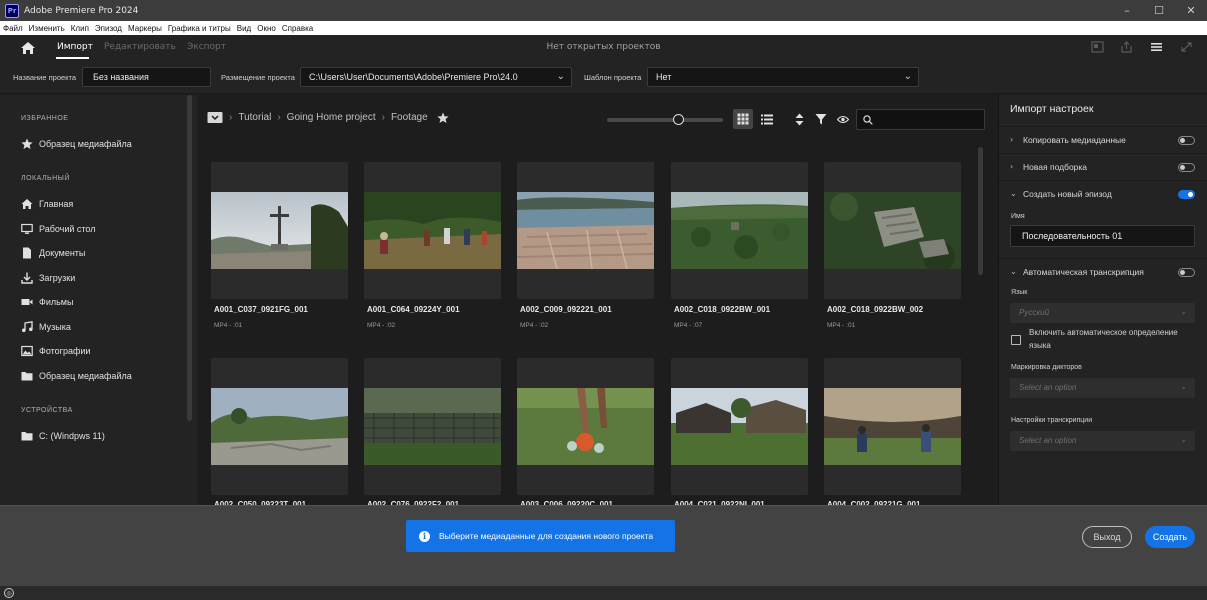 This screenshot has height=600, width=1207. Describe the element at coordinates (47, 28) in the screenshot. I see `menu-edit: Изменить` at that location.